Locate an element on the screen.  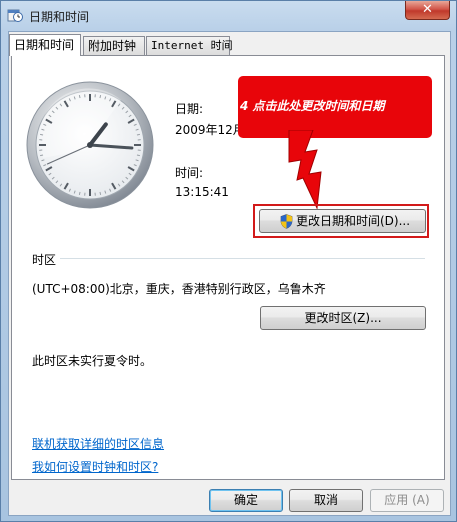
apply-button: 应用 (A) is located at coordinates (407, 500).